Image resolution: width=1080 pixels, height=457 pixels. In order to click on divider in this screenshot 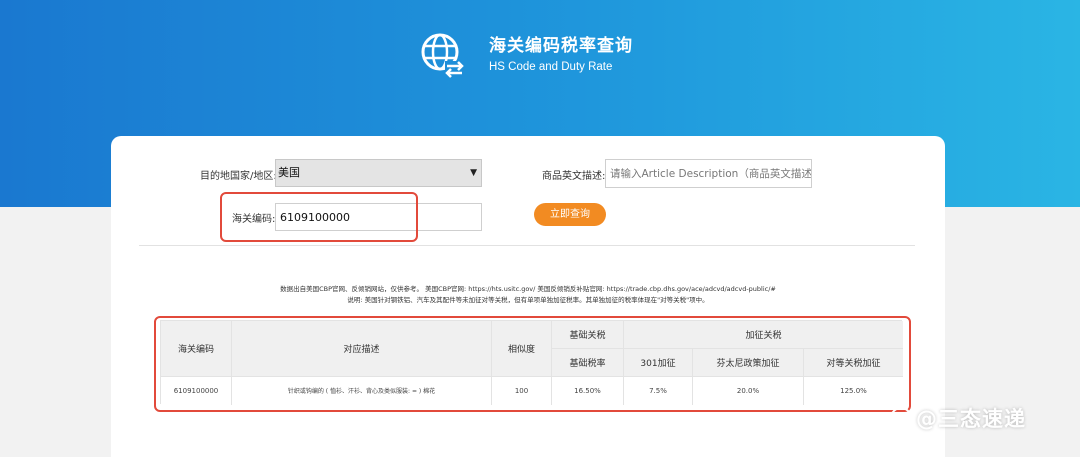, I will do `click(527, 245)`.